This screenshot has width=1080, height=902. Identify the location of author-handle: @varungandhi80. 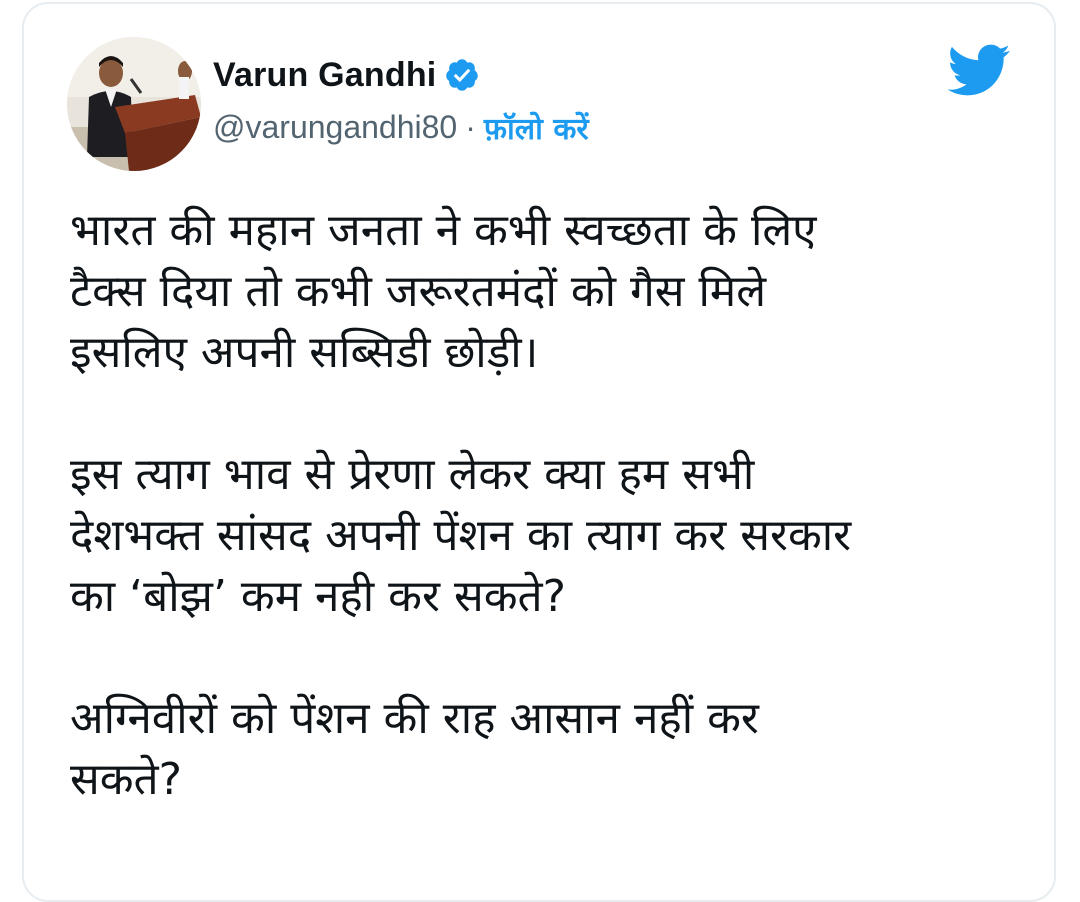
(335, 127).